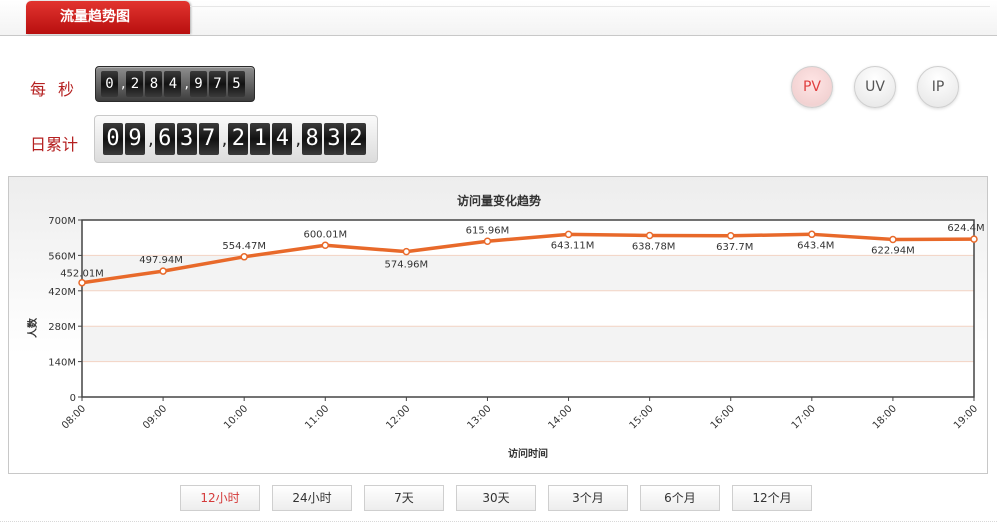 Image resolution: width=997 pixels, height=529 pixels. I want to click on data-label: 615.96M, so click(488, 230).